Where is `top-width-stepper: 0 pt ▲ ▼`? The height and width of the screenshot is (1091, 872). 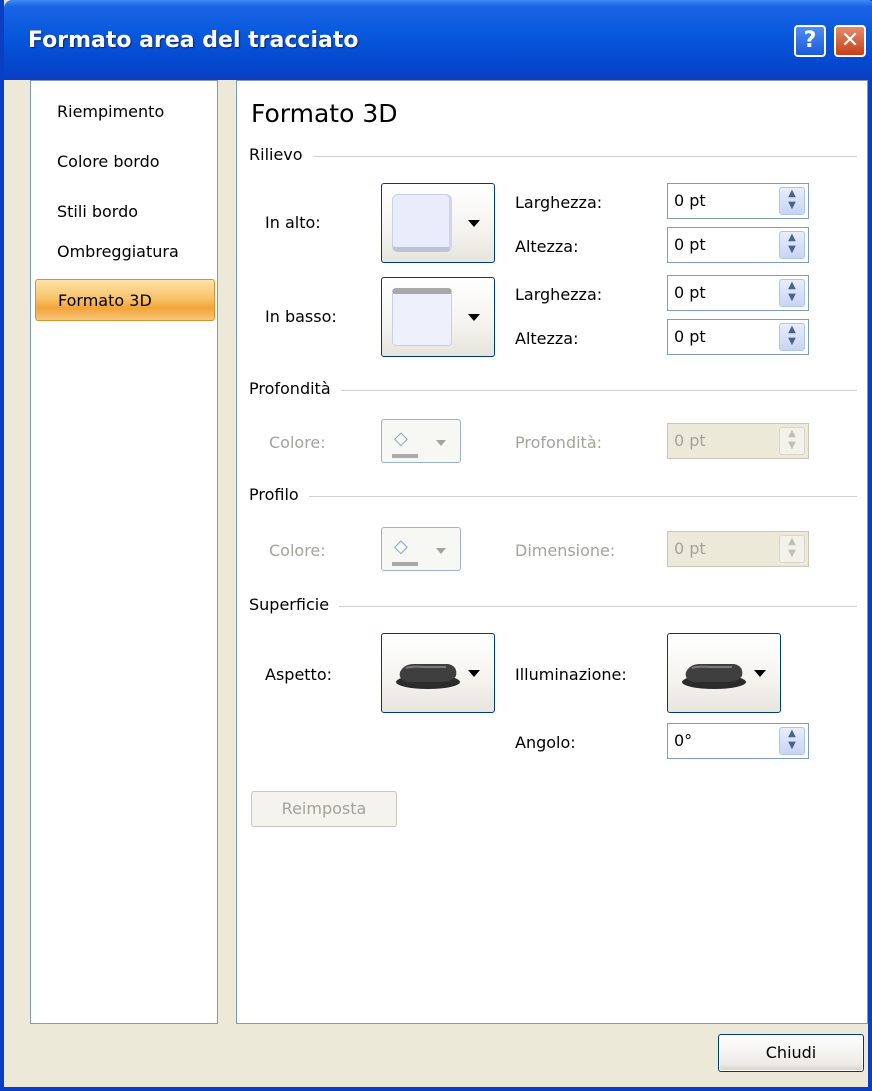 top-width-stepper: 0 pt ▲ ▼ is located at coordinates (738, 201).